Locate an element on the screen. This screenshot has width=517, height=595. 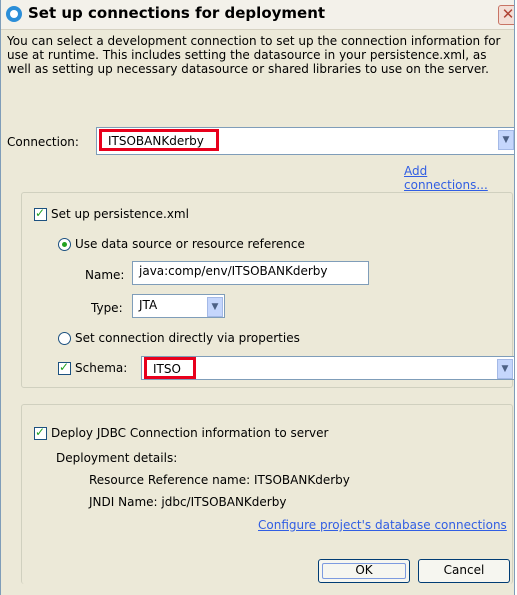
ok-button: OK is located at coordinates (364, 571).